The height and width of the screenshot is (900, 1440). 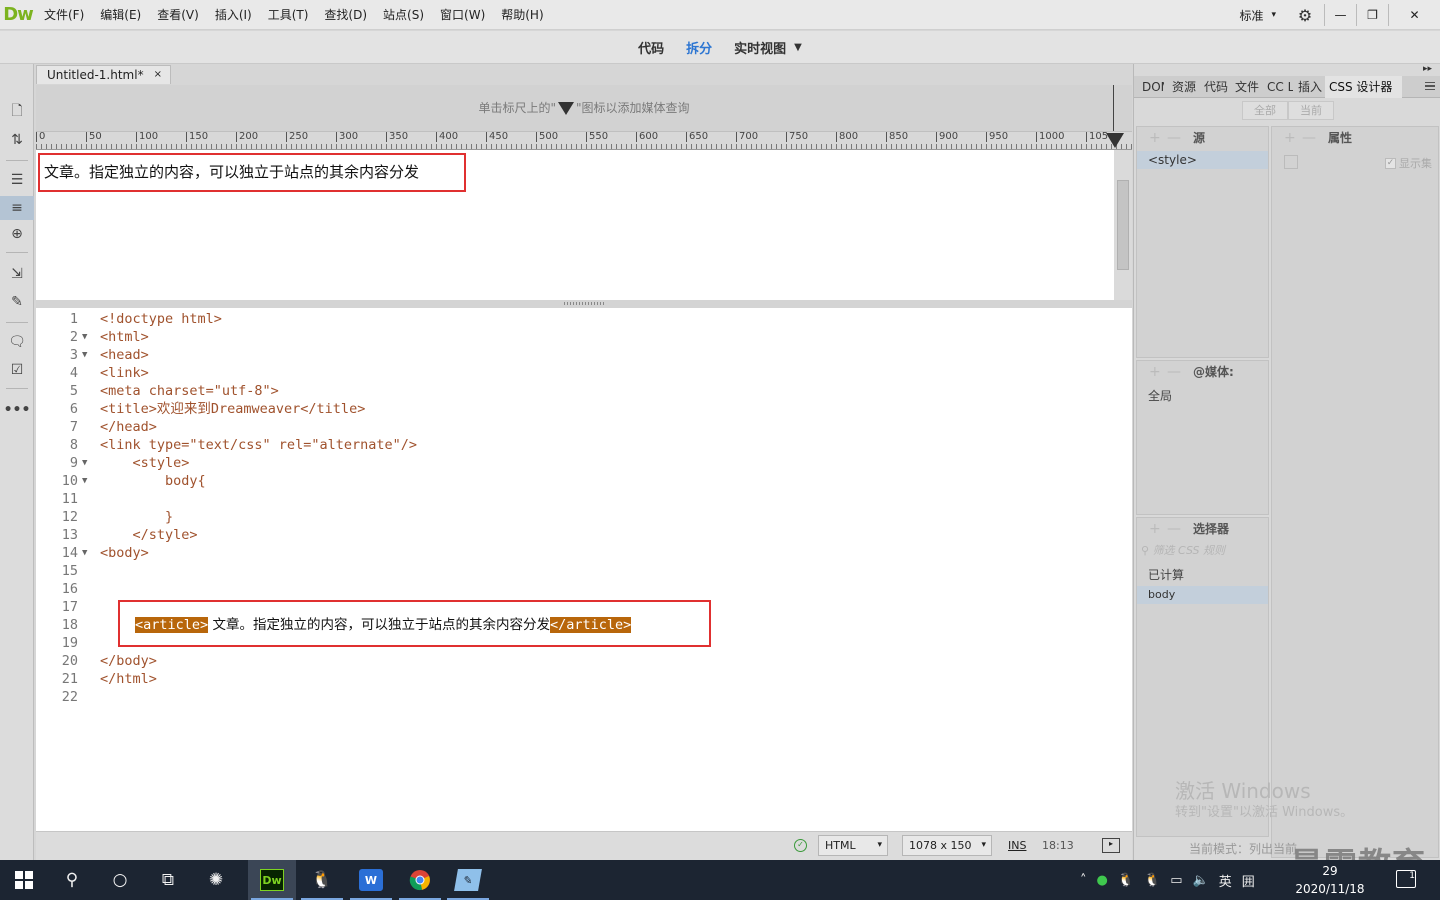 What do you see at coordinates (699, 47) in the screenshot?
I see `split-view-button: 拆分` at bounding box center [699, 47].